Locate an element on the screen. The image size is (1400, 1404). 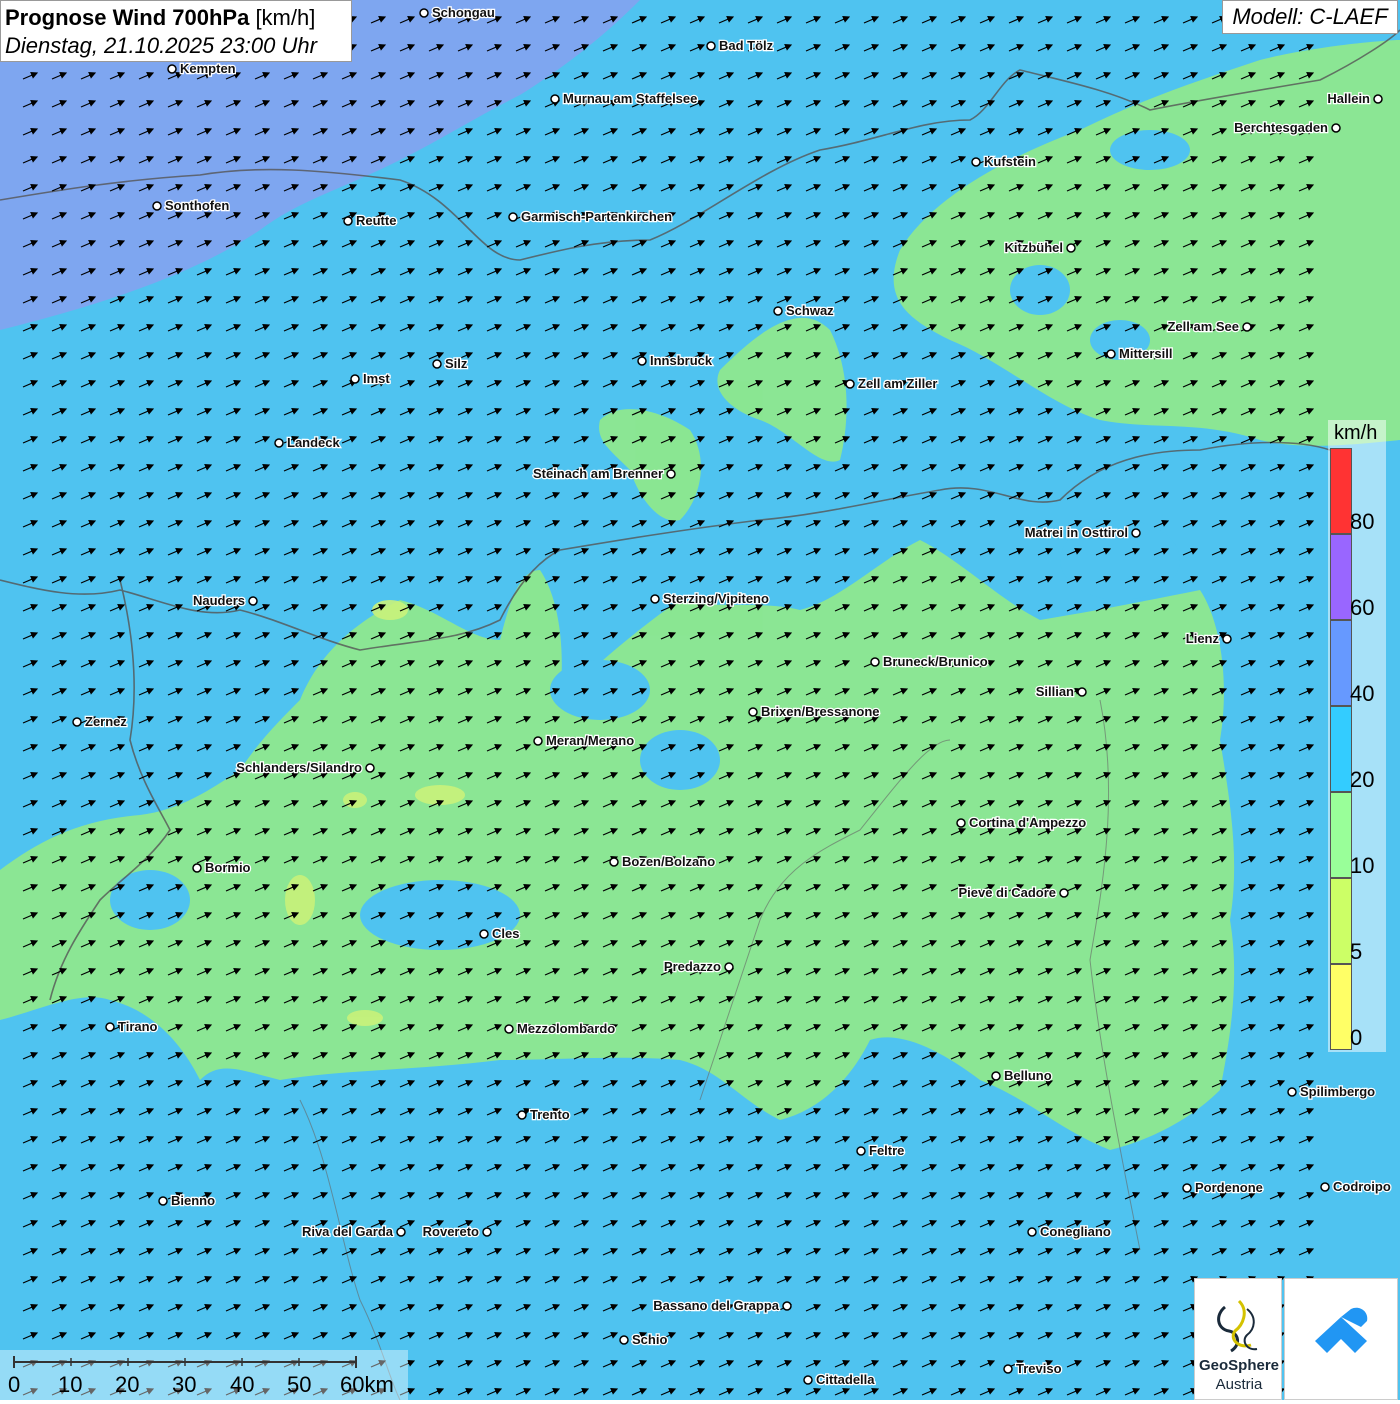
city-label: Cles is located at coordinates (505, 933).